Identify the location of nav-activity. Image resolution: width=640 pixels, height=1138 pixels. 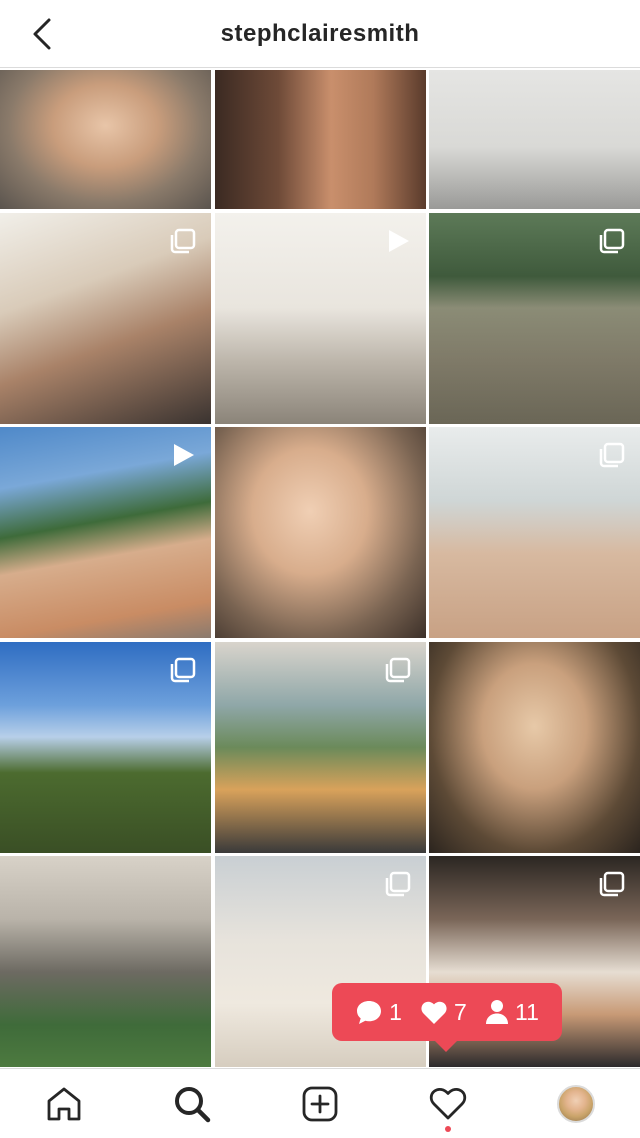
(448, 1104).